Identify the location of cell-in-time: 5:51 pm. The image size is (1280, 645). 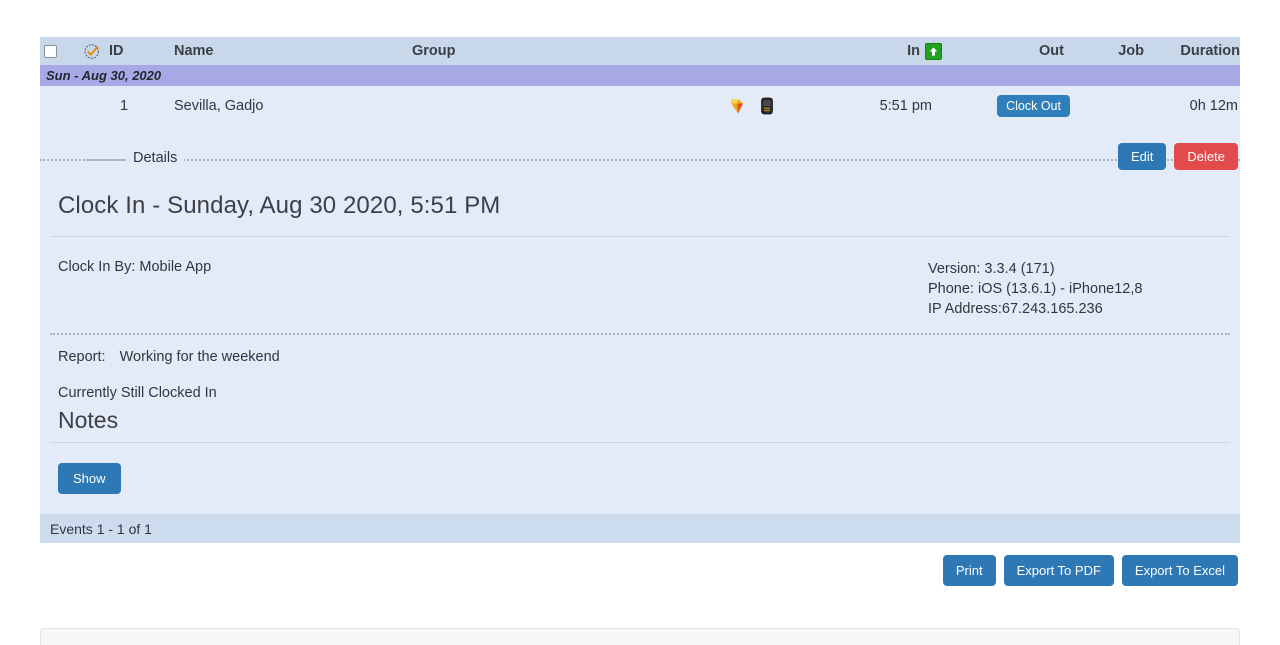
(882, 106).